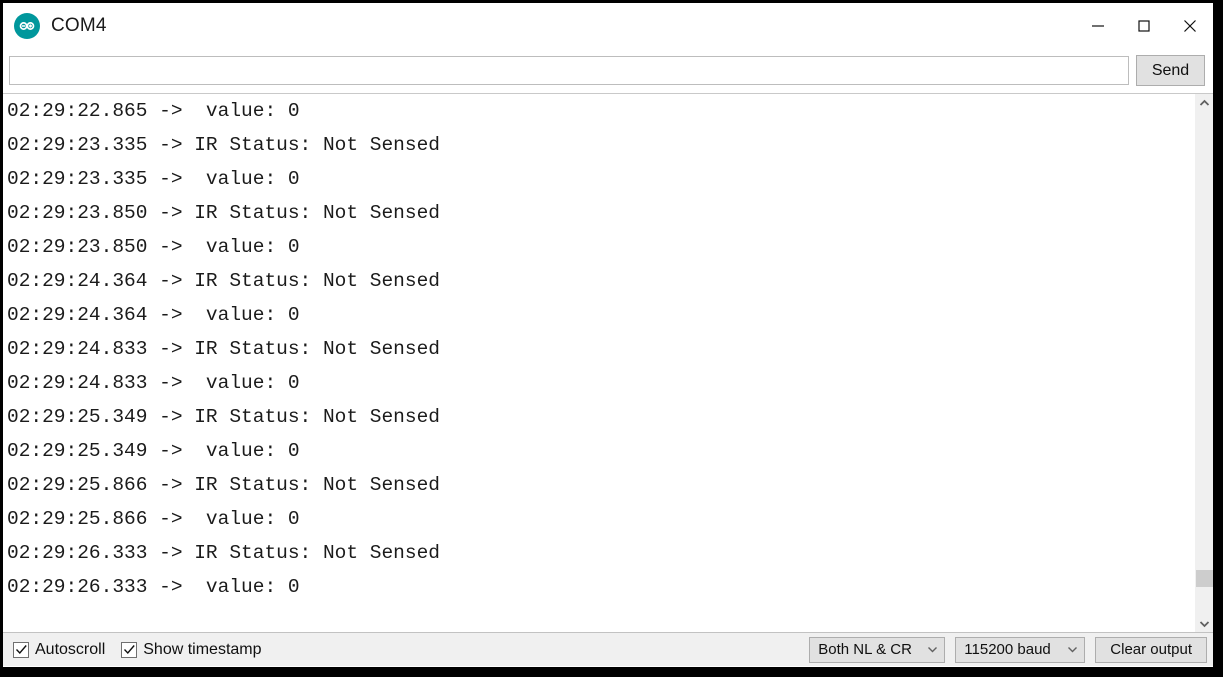 The image size is (1223, 677). I want to click on baud-rate-select: 115200 baud, so click(1020, 649).